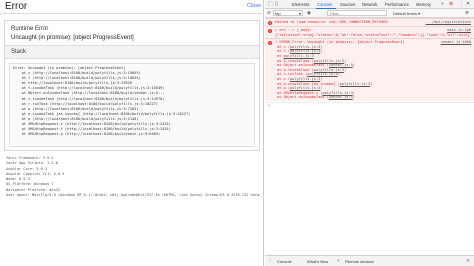 The width and height of the screenshot is (474, 266). What do you see at coordinates (406, 13) in the screenshot?
I see `log-levels-select: Default levels ▾` at bounding box center [406, 13].